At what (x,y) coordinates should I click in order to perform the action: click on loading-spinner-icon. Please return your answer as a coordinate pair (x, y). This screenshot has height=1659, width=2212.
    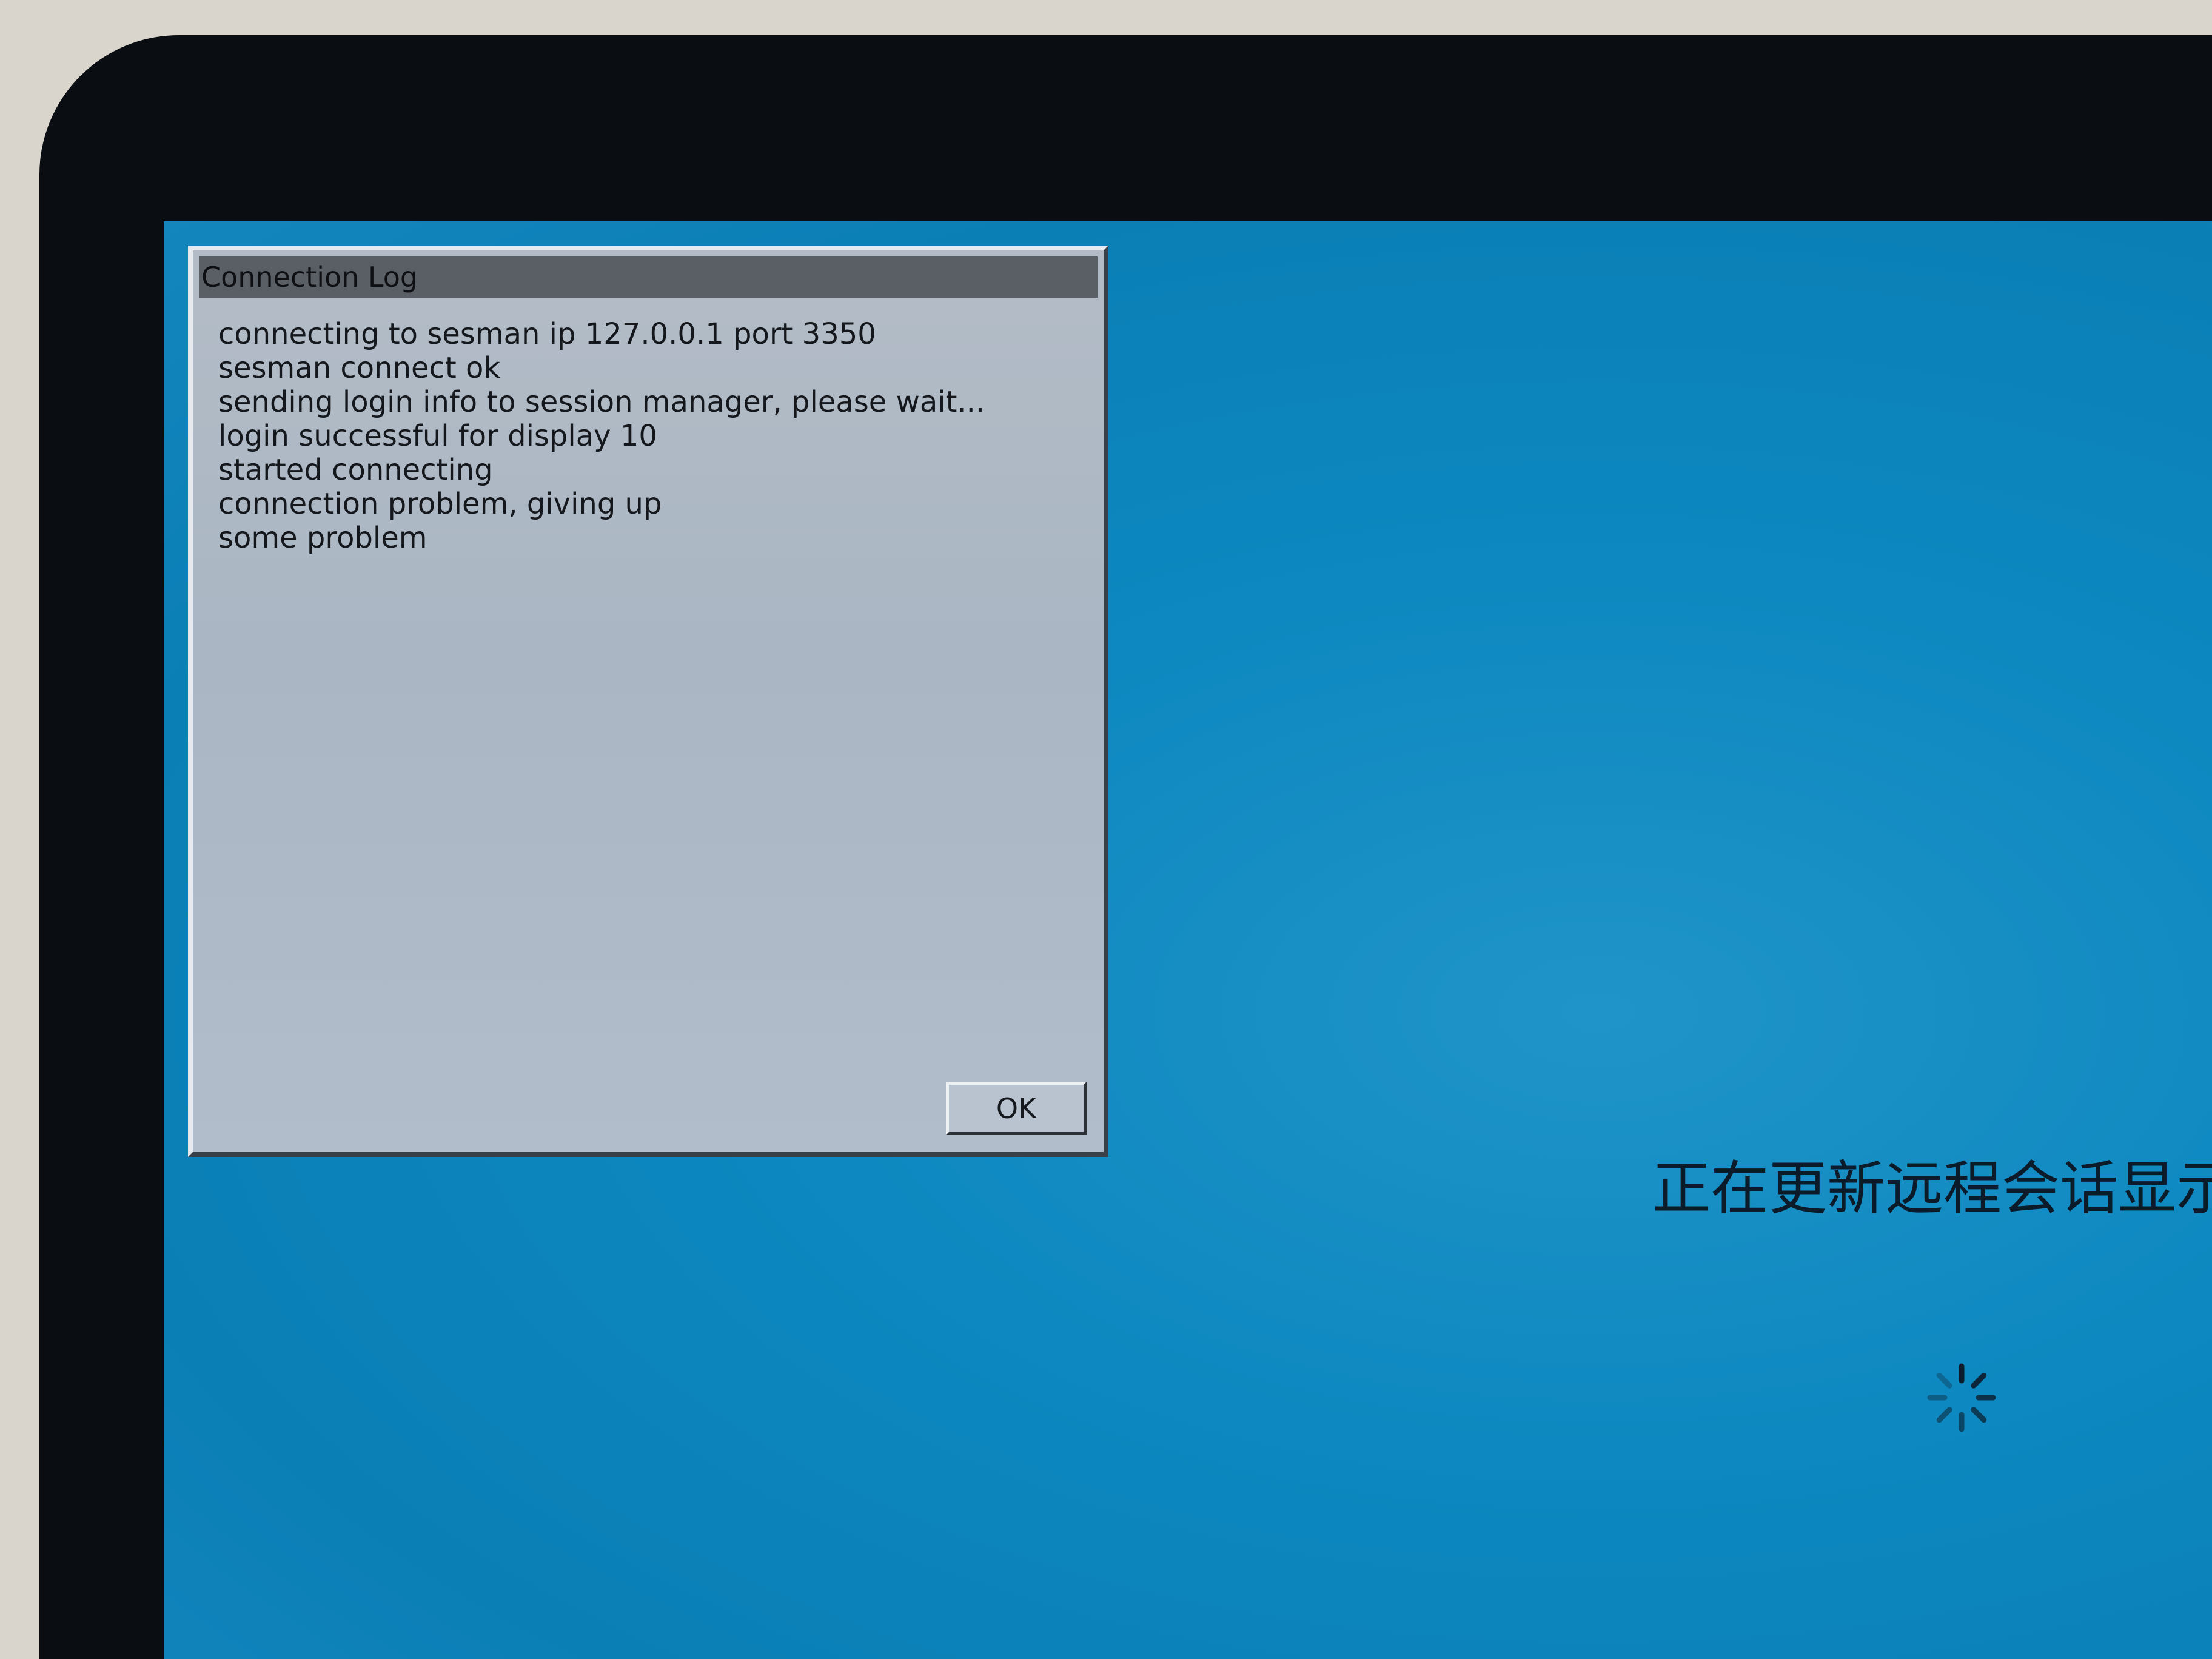
    Looking at the image, I should click on (1961, 1397).